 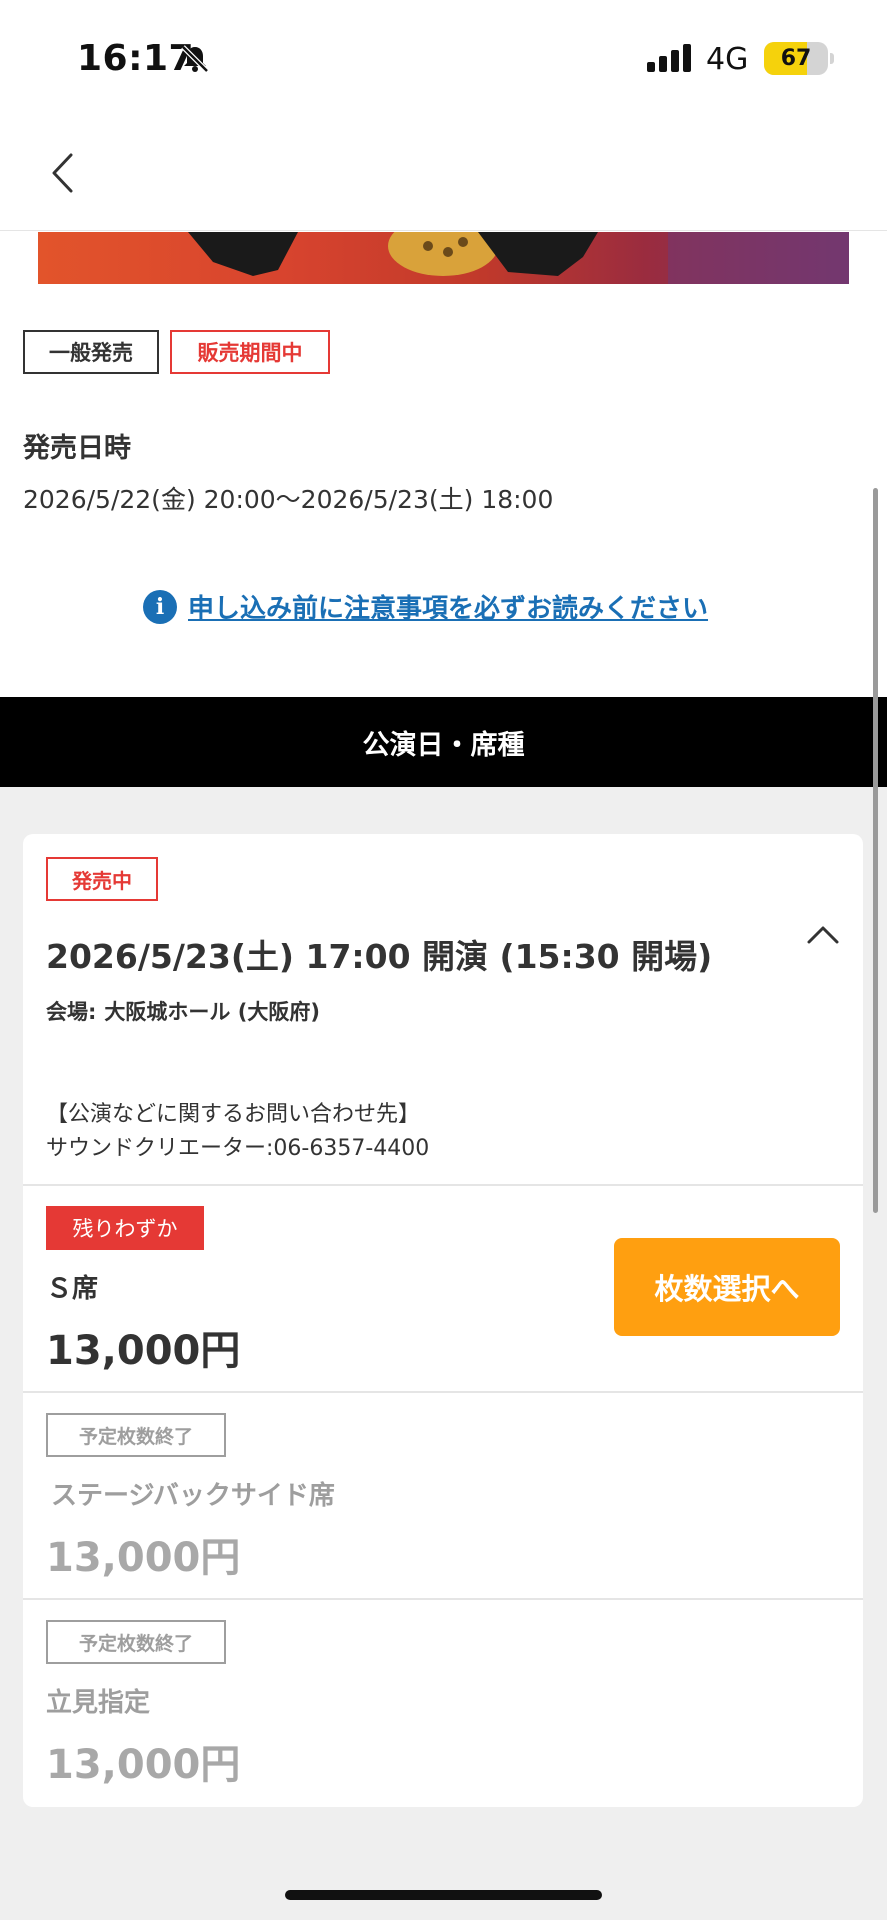 I want to click on venue-name: 大阪城ホール (大阪府), so click(x=212, y=1012).